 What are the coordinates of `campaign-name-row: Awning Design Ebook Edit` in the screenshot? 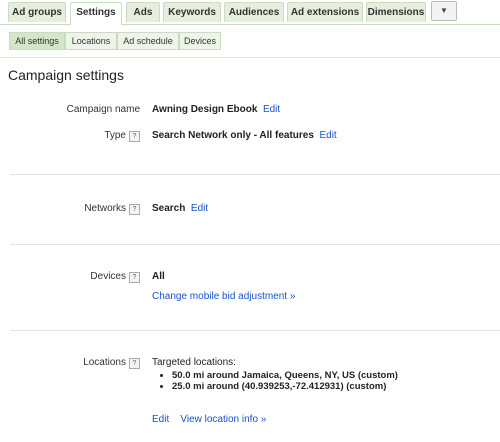 It's located at (216, 109).